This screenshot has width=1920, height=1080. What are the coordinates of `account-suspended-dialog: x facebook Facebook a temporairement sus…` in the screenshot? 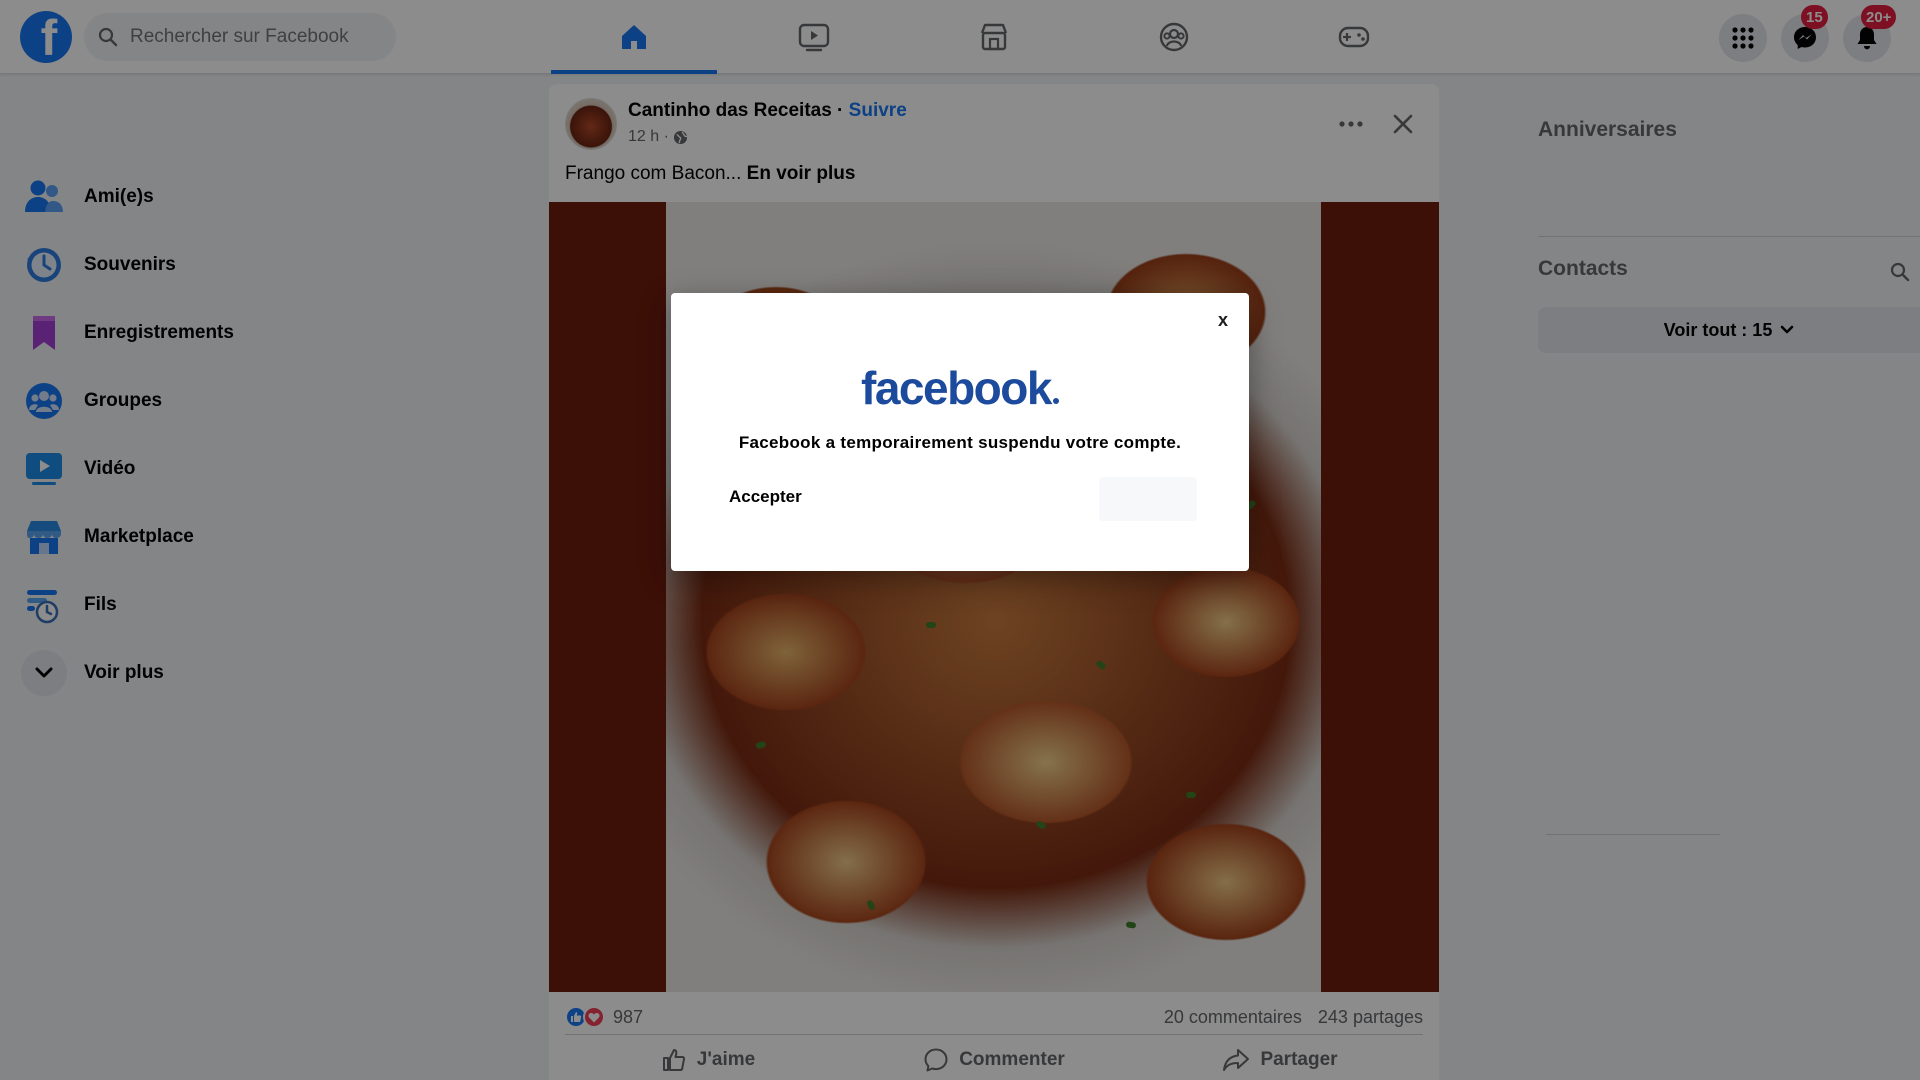 It's located at (960, 432).